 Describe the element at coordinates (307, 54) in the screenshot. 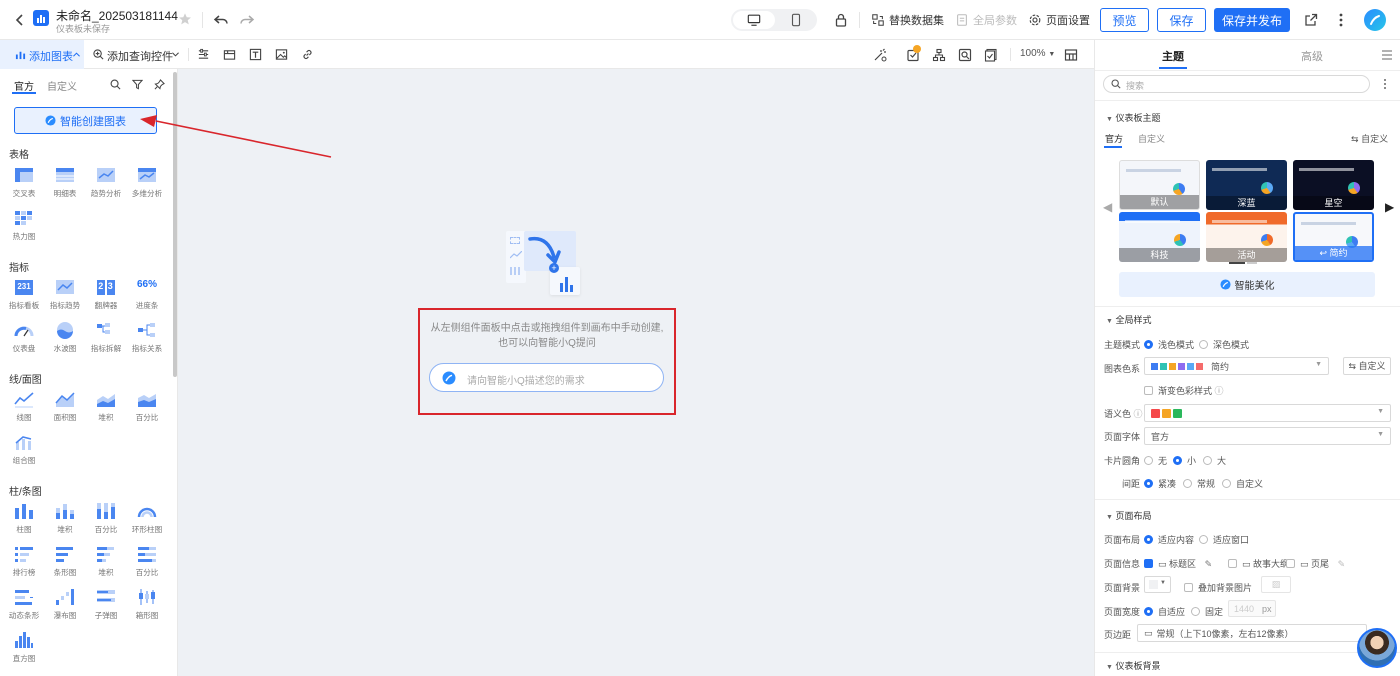

I see `link-icon` at that location.